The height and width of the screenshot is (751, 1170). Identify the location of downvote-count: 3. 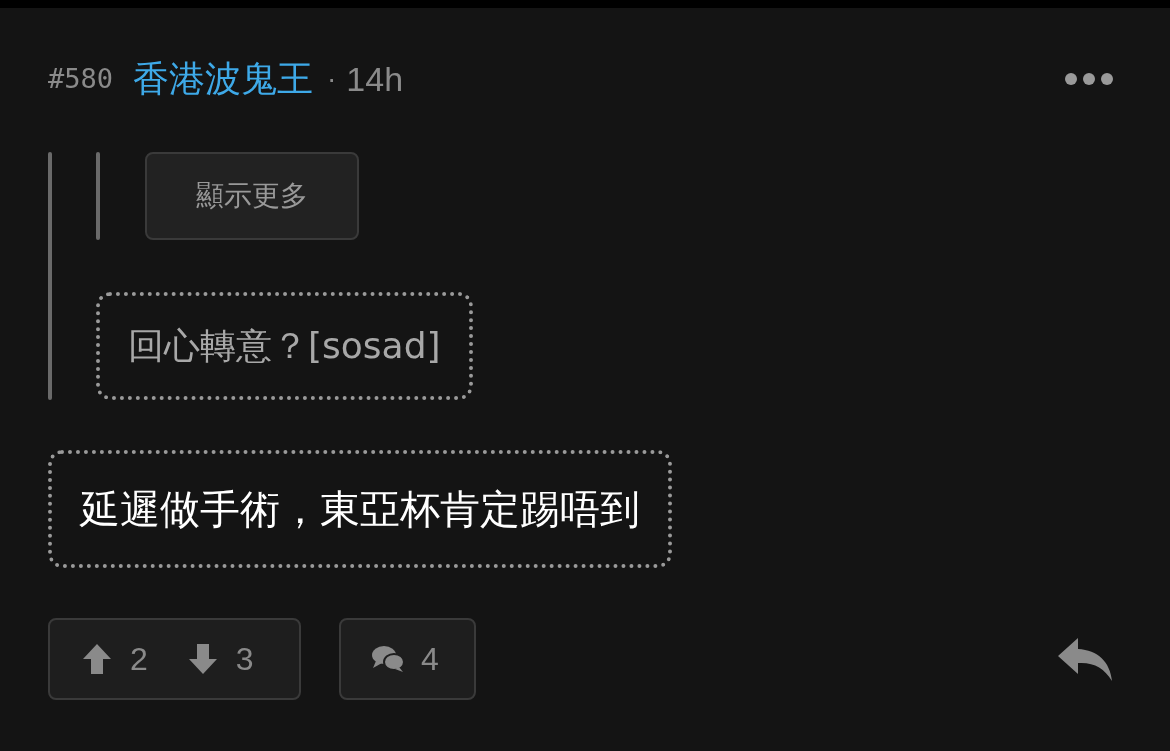
(244, 659).